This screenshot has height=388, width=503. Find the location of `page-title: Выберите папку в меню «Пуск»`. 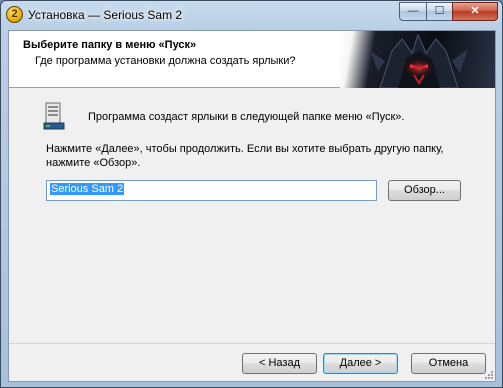

page-title: Выберите папку в меню «Пуск» is located at coordinates (110, 45).